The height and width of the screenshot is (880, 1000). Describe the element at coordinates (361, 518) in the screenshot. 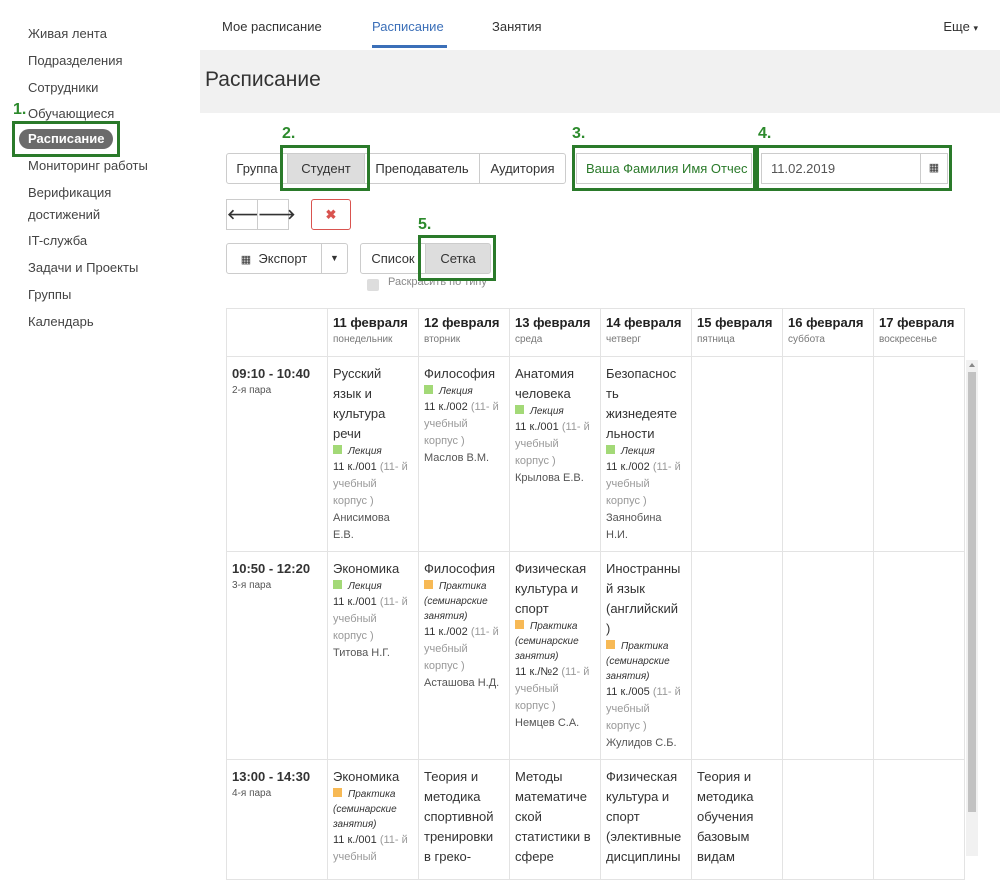

I see `teacher-line: Анисимова` at that location.